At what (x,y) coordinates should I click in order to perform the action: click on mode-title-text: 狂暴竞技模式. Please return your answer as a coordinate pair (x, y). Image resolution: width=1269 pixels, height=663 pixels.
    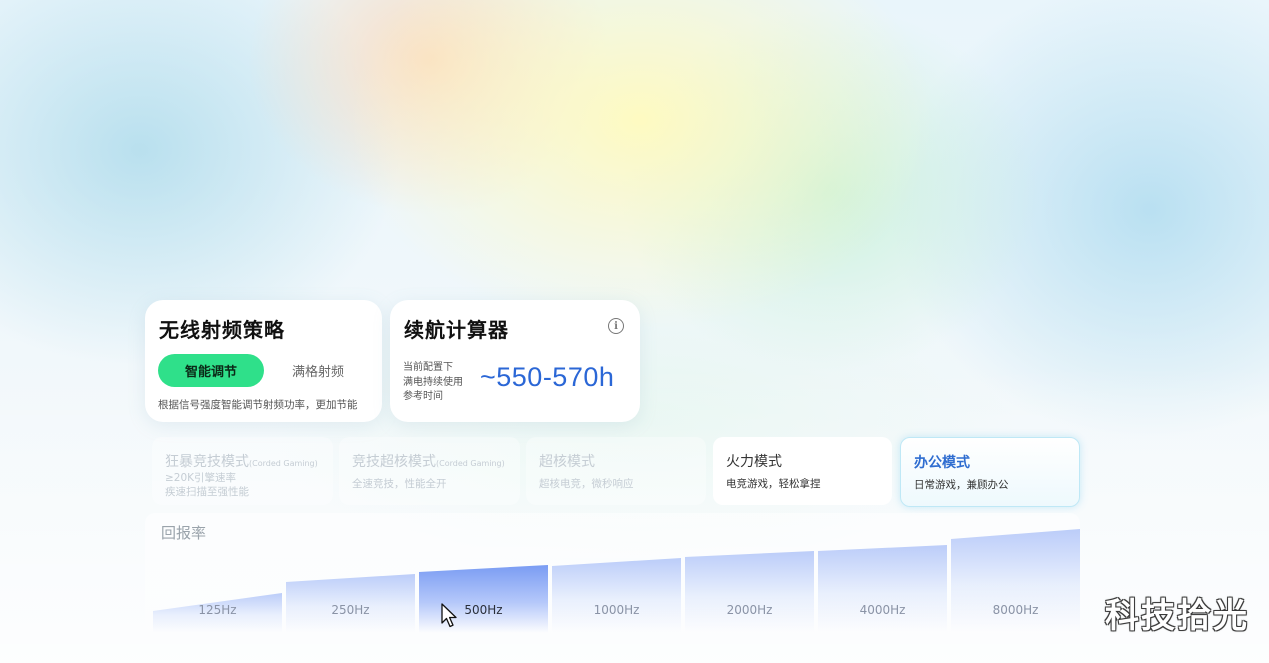
    Looking at the image, I should click on (207, 462).